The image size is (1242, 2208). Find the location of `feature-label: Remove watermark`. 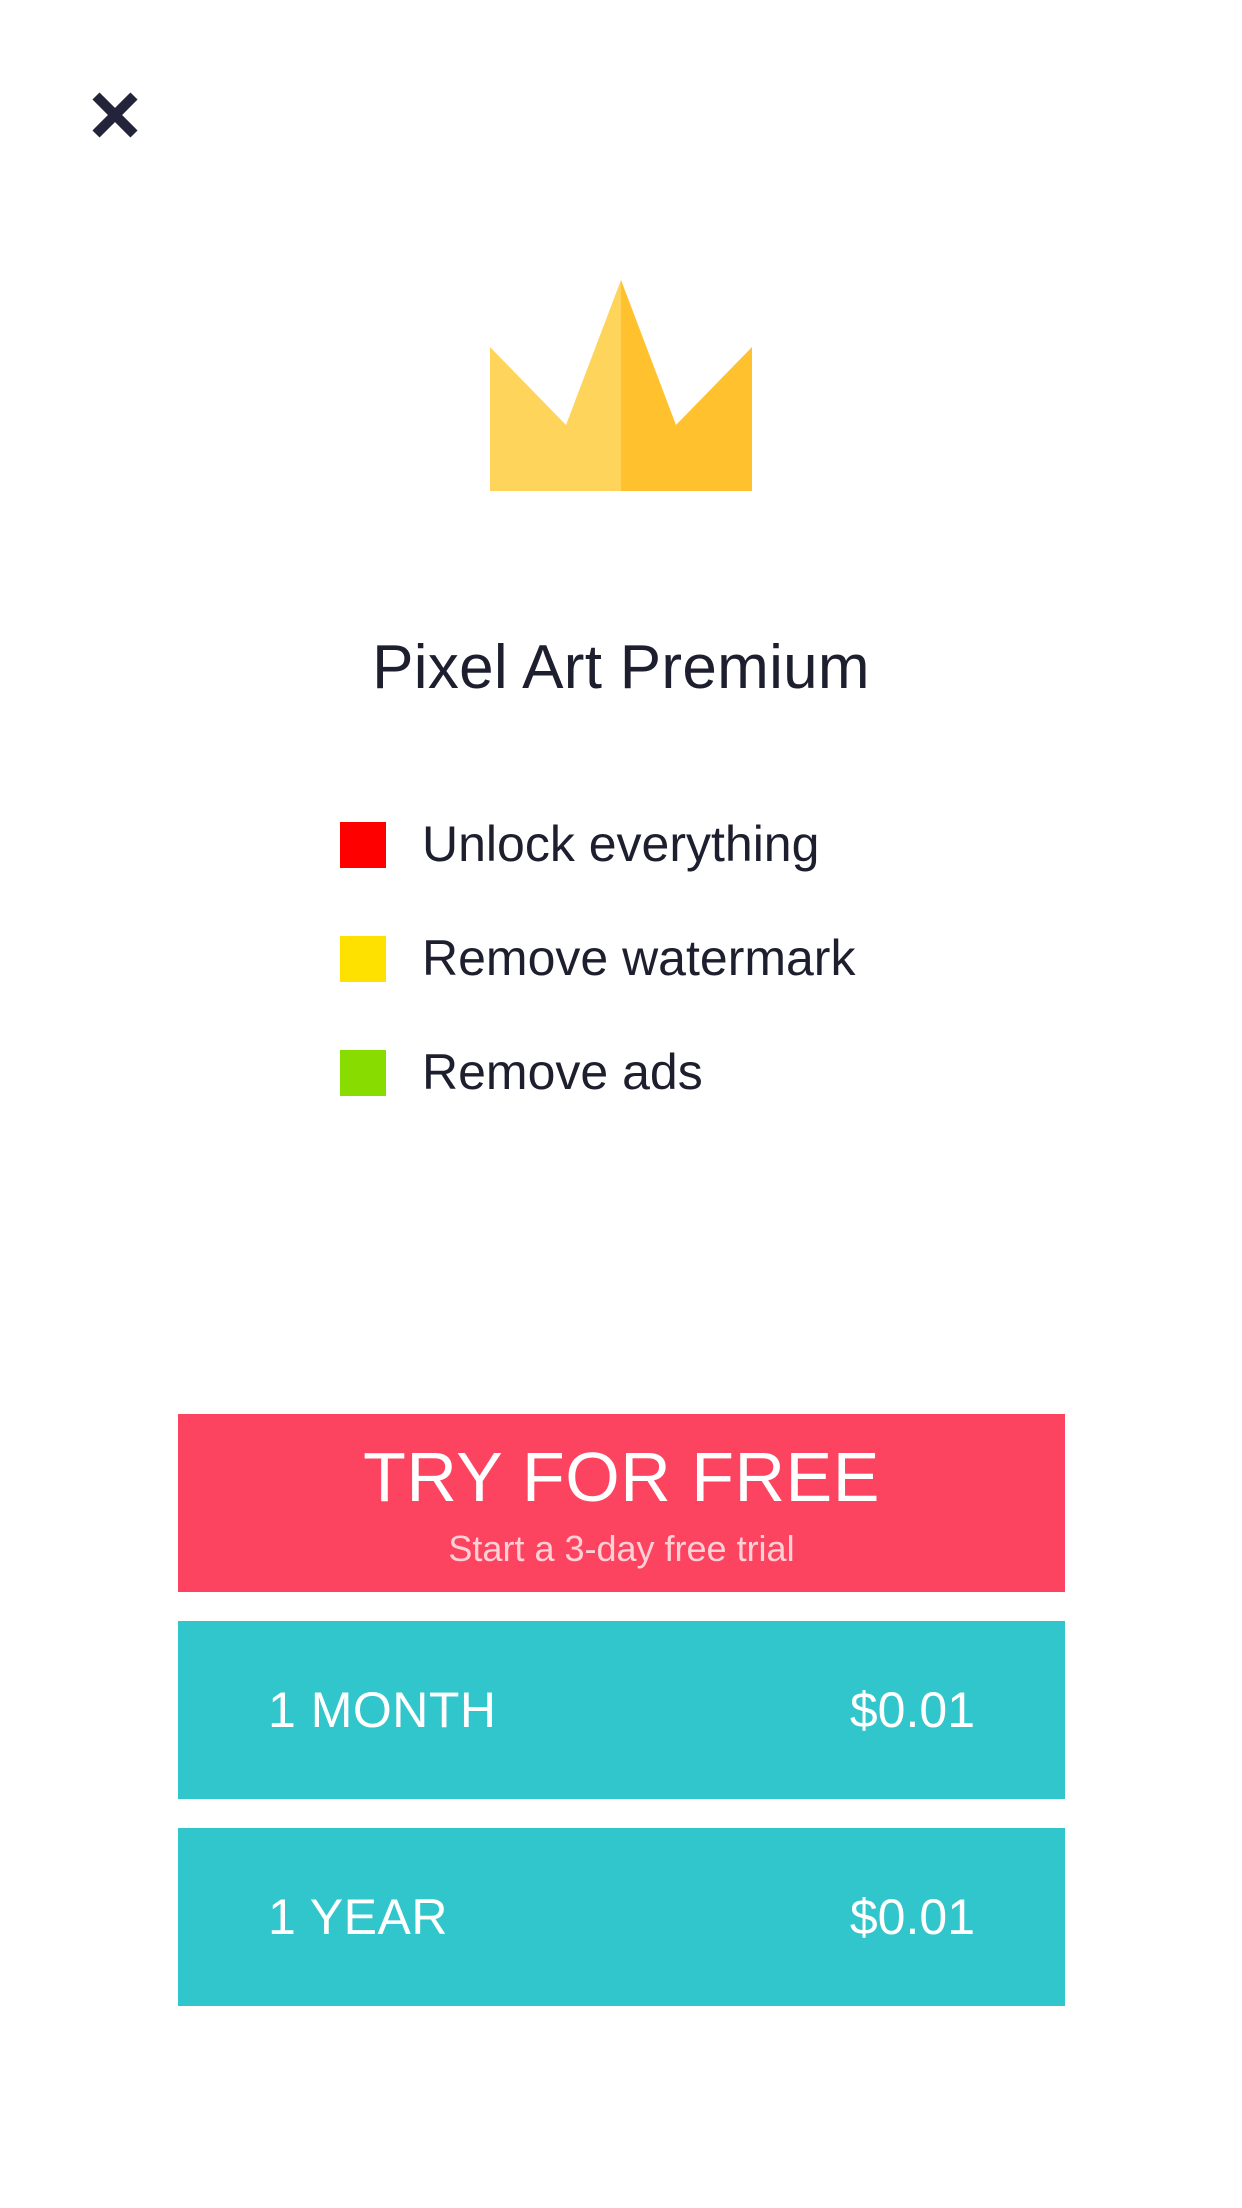

feature-label: Remove watermark is located at coordinates (639, 958).